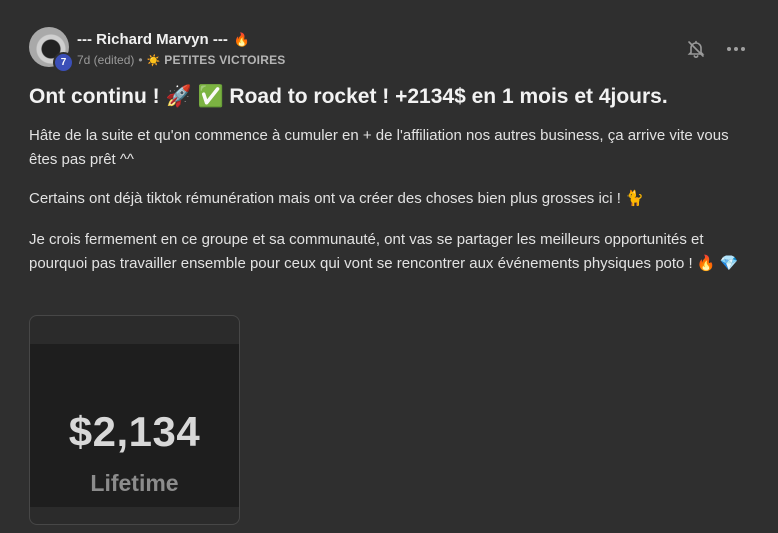  I want to click on category-icon: ☀️, so click(153, 60).